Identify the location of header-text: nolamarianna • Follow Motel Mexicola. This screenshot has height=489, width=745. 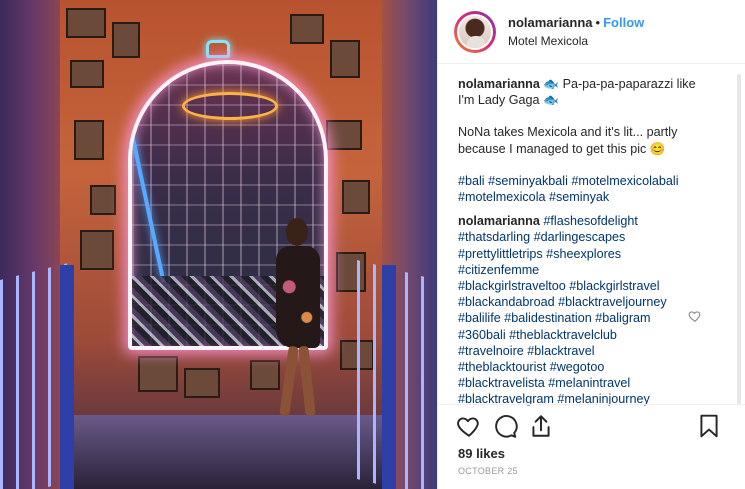
(576, 31).